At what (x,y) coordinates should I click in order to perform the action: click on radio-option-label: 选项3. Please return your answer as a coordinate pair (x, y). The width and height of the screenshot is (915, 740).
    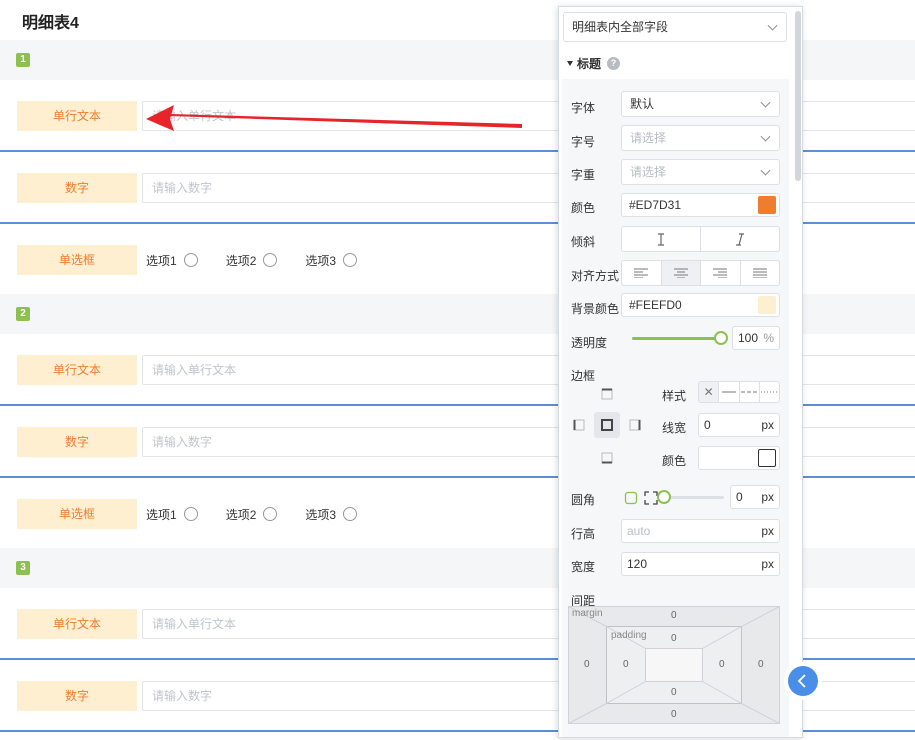
    Looking at the image, I should click on (321, 260).